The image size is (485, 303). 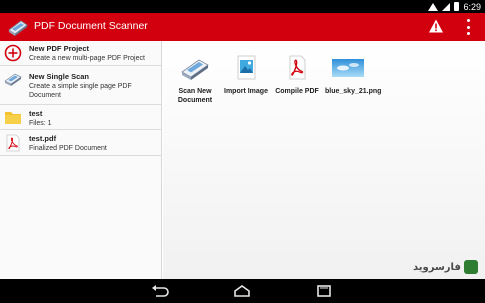 What do you see at coordinates (13, 53) in the screenshot?
I see `add-circle-icon` at bounding box center [13, 53].